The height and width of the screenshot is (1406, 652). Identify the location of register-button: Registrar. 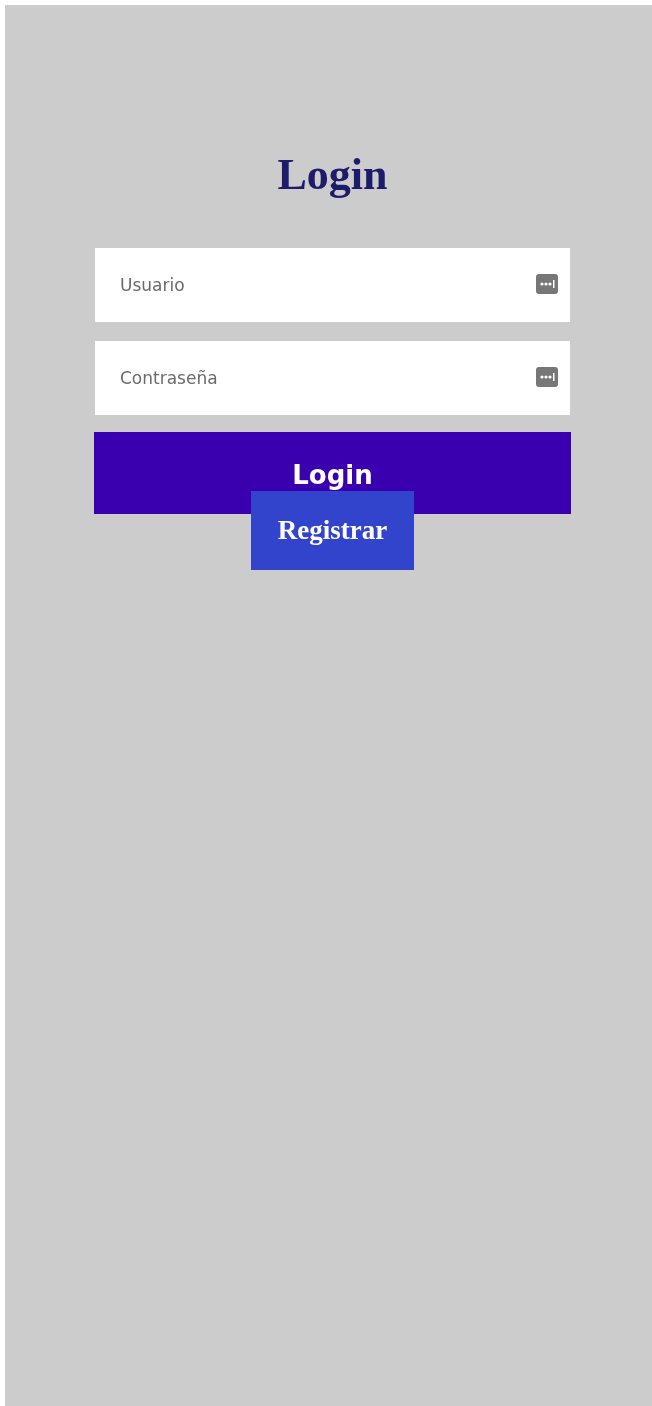
(332, 530).